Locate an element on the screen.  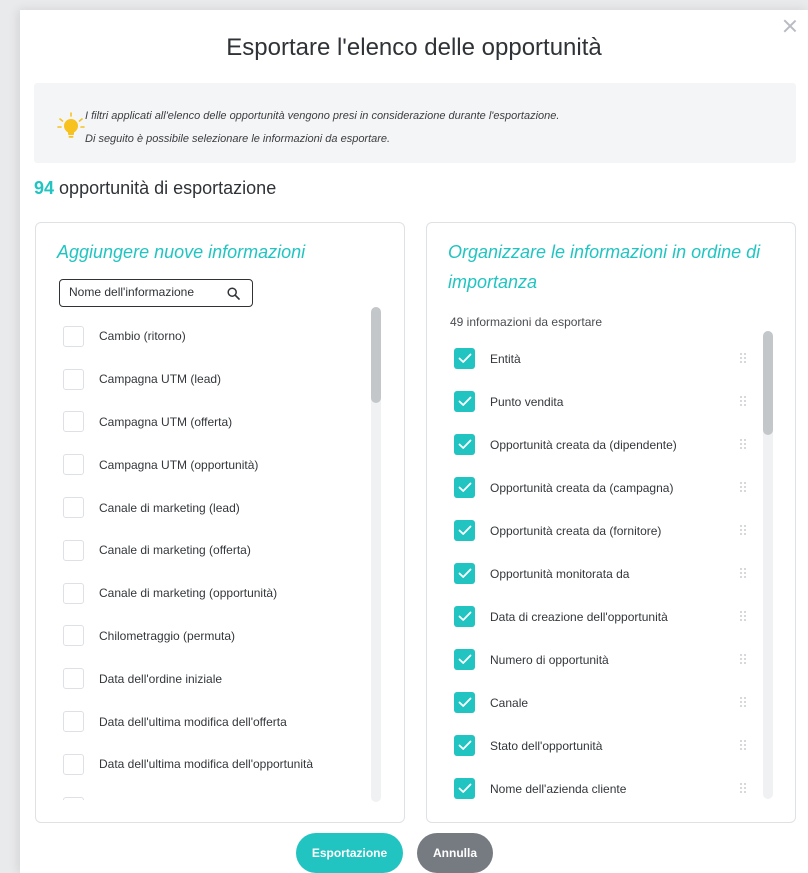
list-item: Campagna UTM (lead) is located at coordinates (213, 379).